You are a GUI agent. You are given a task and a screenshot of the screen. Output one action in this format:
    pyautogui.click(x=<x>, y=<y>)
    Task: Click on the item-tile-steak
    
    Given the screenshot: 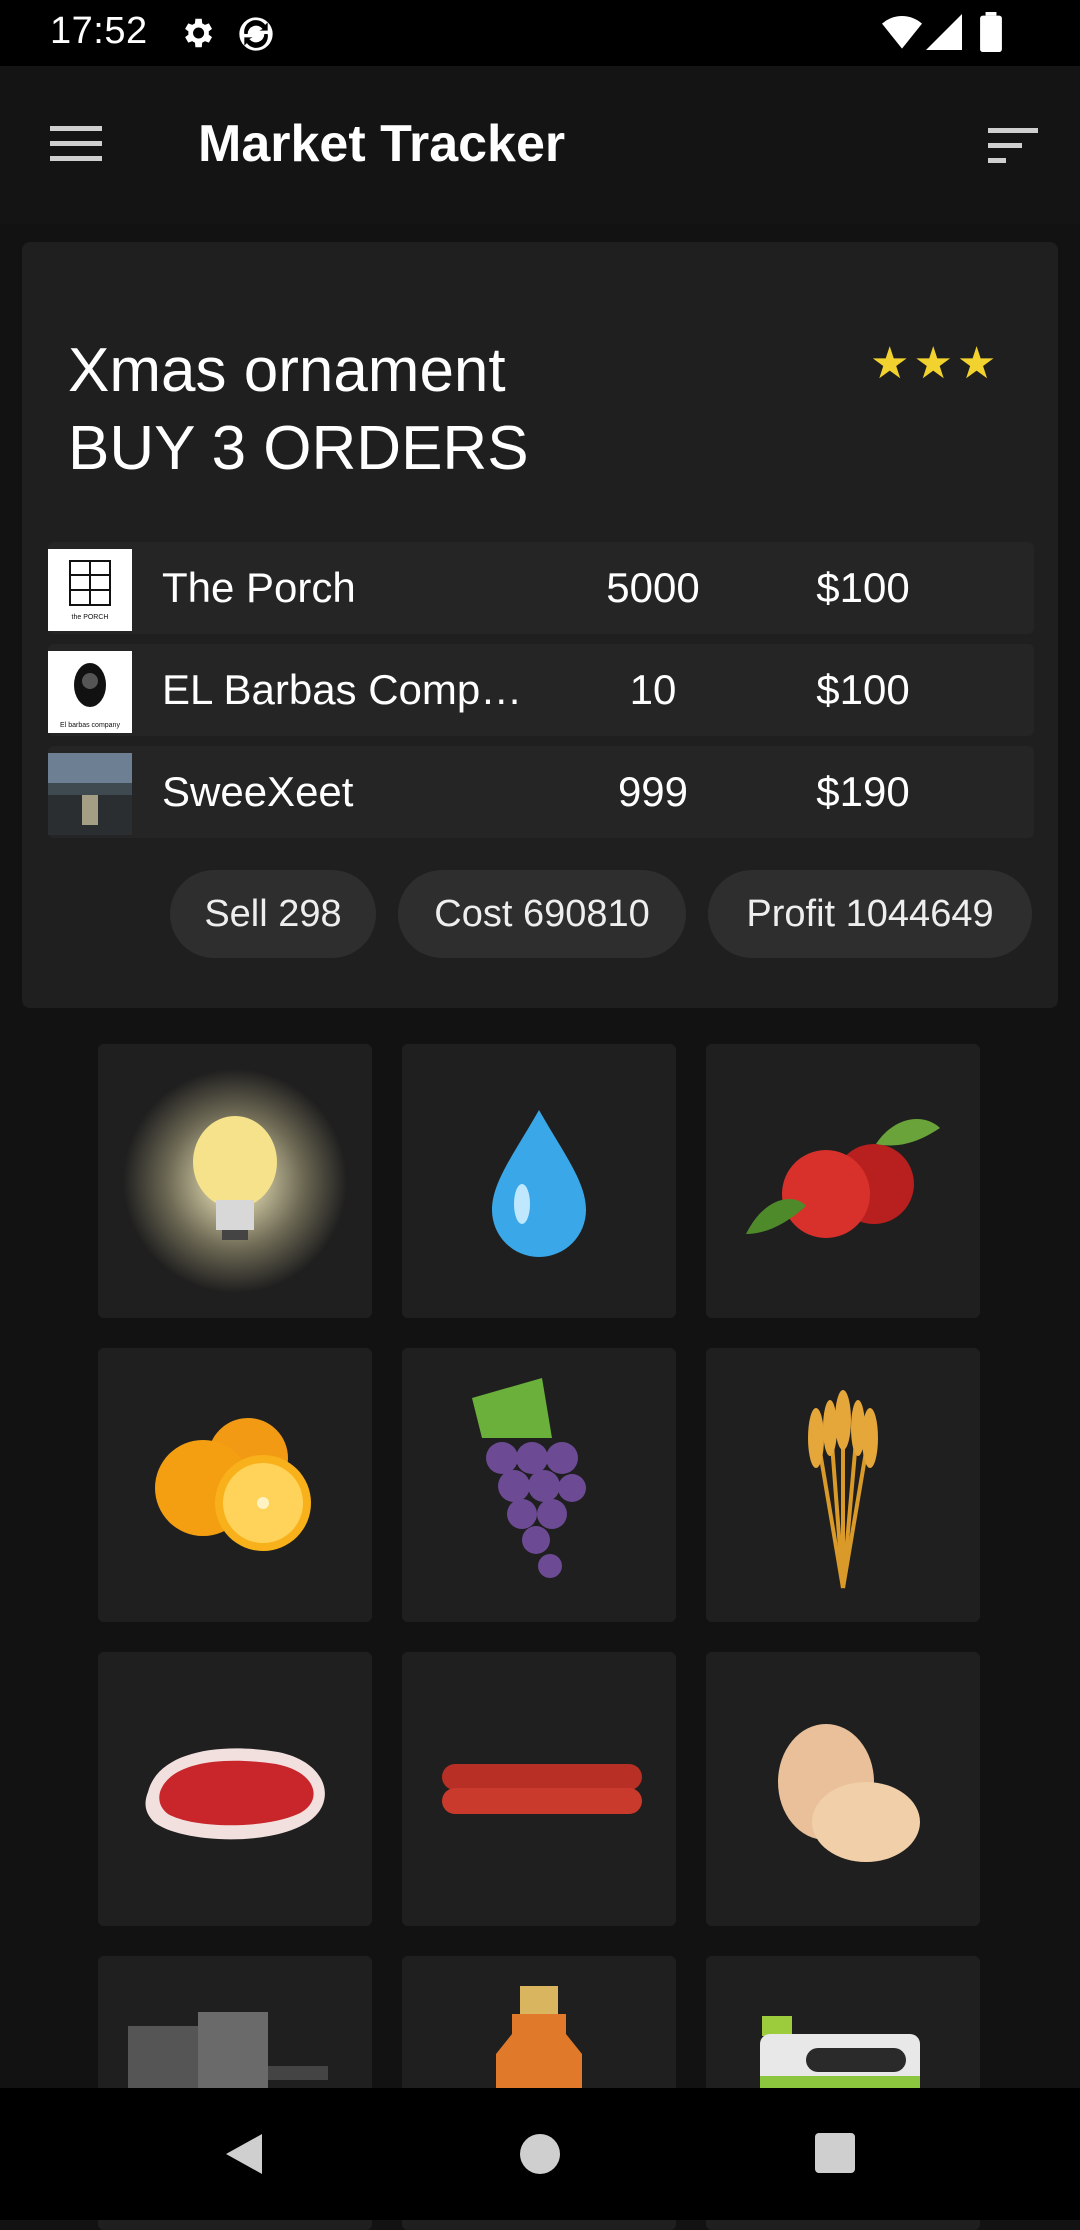 What is the action you would take?
    pyautogui.click(x=235, y=1789)
    